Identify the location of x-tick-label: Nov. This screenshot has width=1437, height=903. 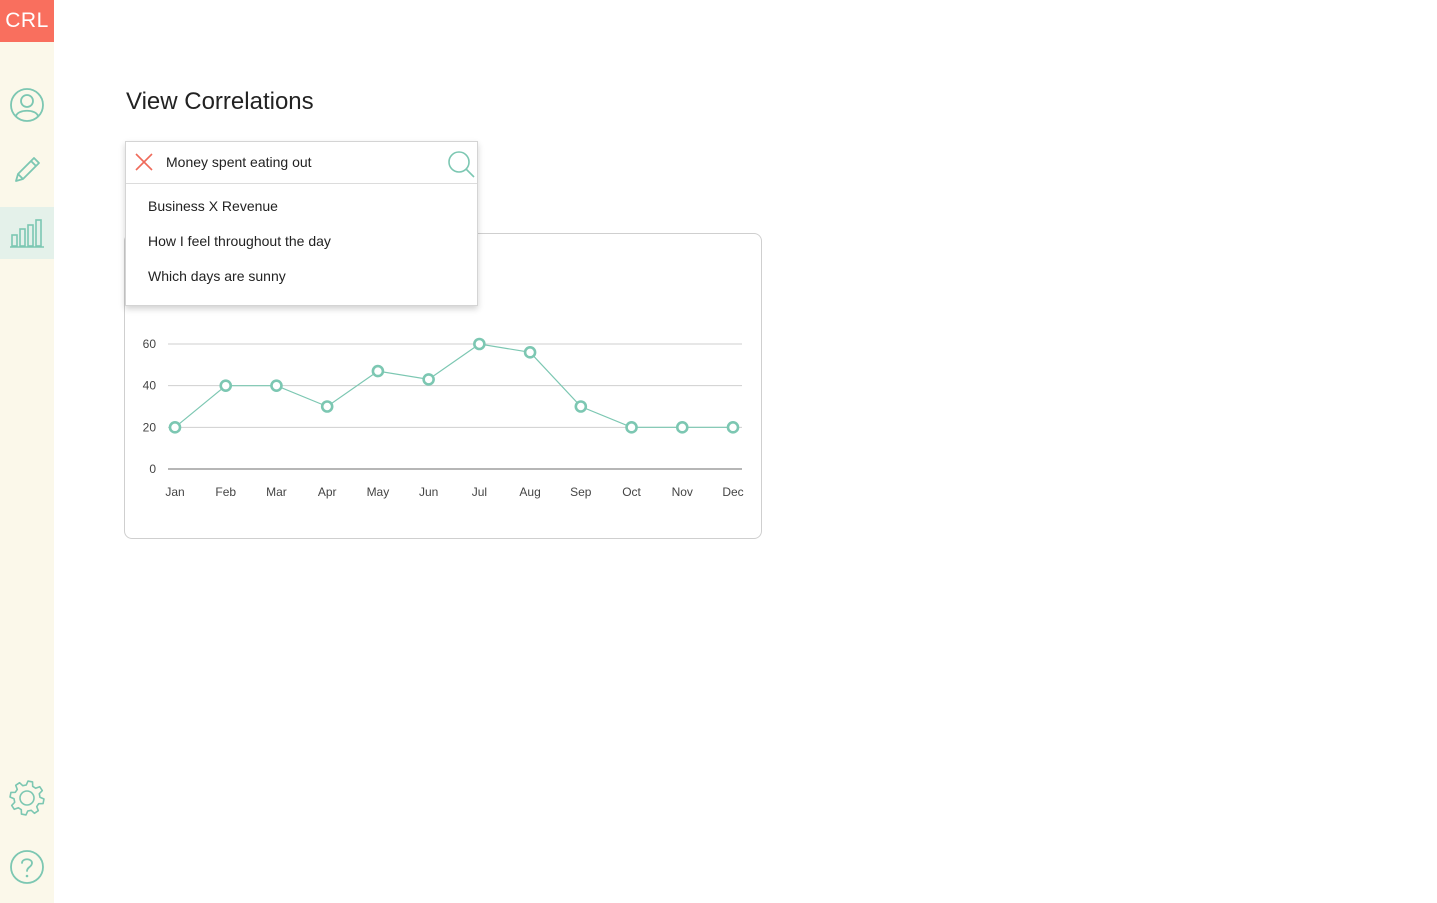
(682, 492).